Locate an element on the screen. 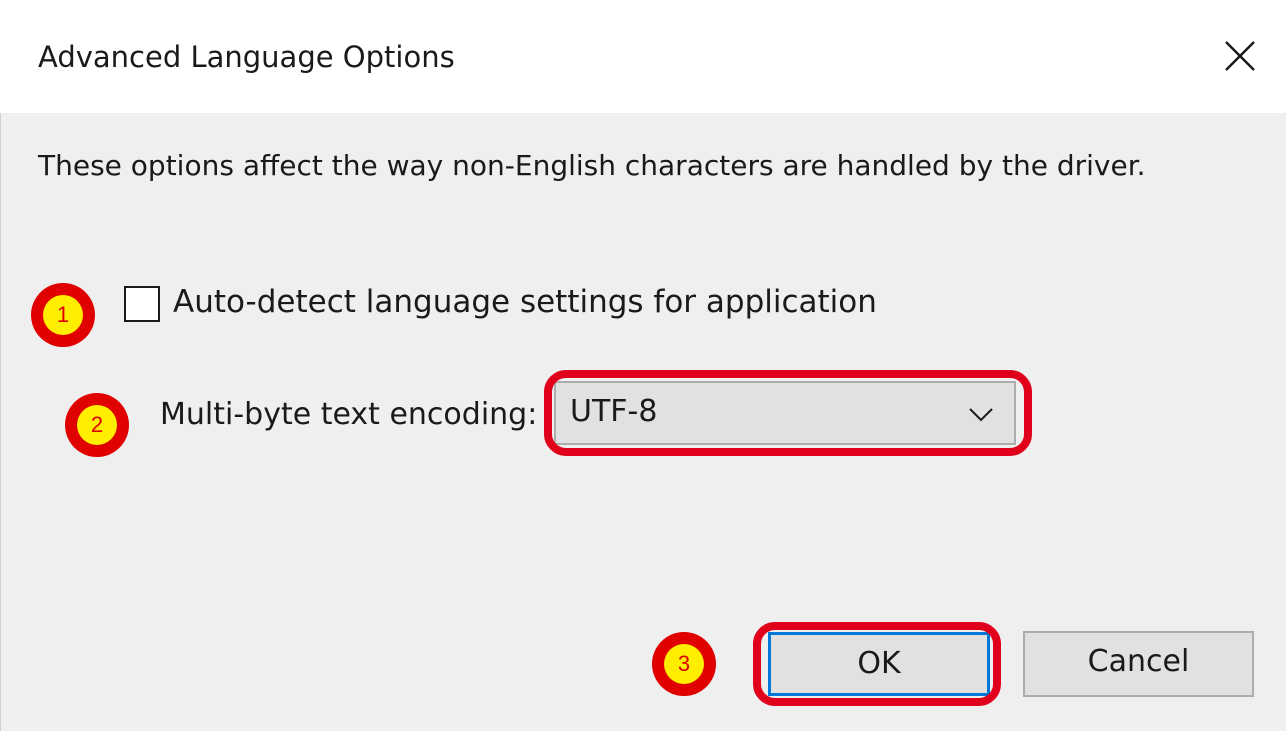 This screenshot has height=731, width=1286. close-icon is located at coordinates (1240, 56).